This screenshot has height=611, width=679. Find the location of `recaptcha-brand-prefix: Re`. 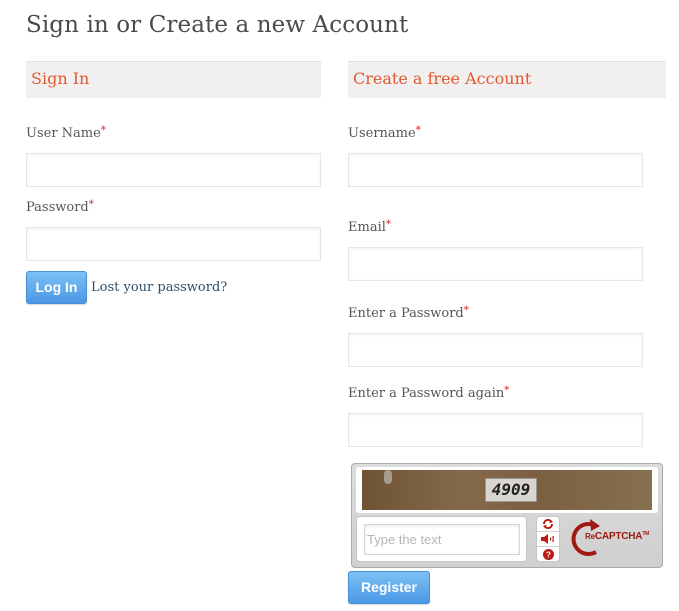

recaptcha-brand-prefix: Re is located at coordinates (590, 536).